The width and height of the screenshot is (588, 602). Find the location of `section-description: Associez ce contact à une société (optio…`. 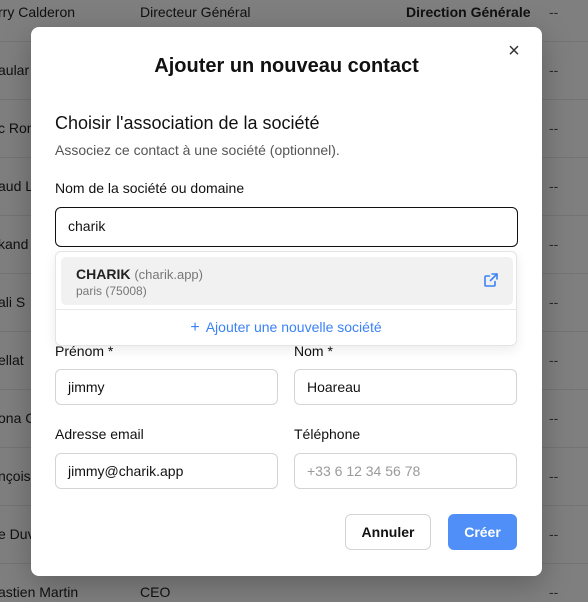

section-description: Associez ce contact à une société (optio… is located at coordinates (197, 150).